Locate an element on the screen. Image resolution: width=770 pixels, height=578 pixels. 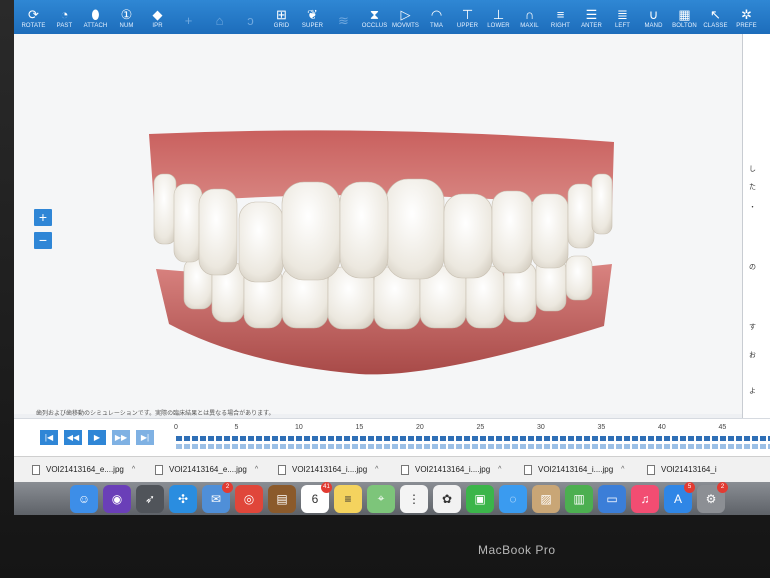
attach-icon: ⬮ is located at coordinates (95, 14).